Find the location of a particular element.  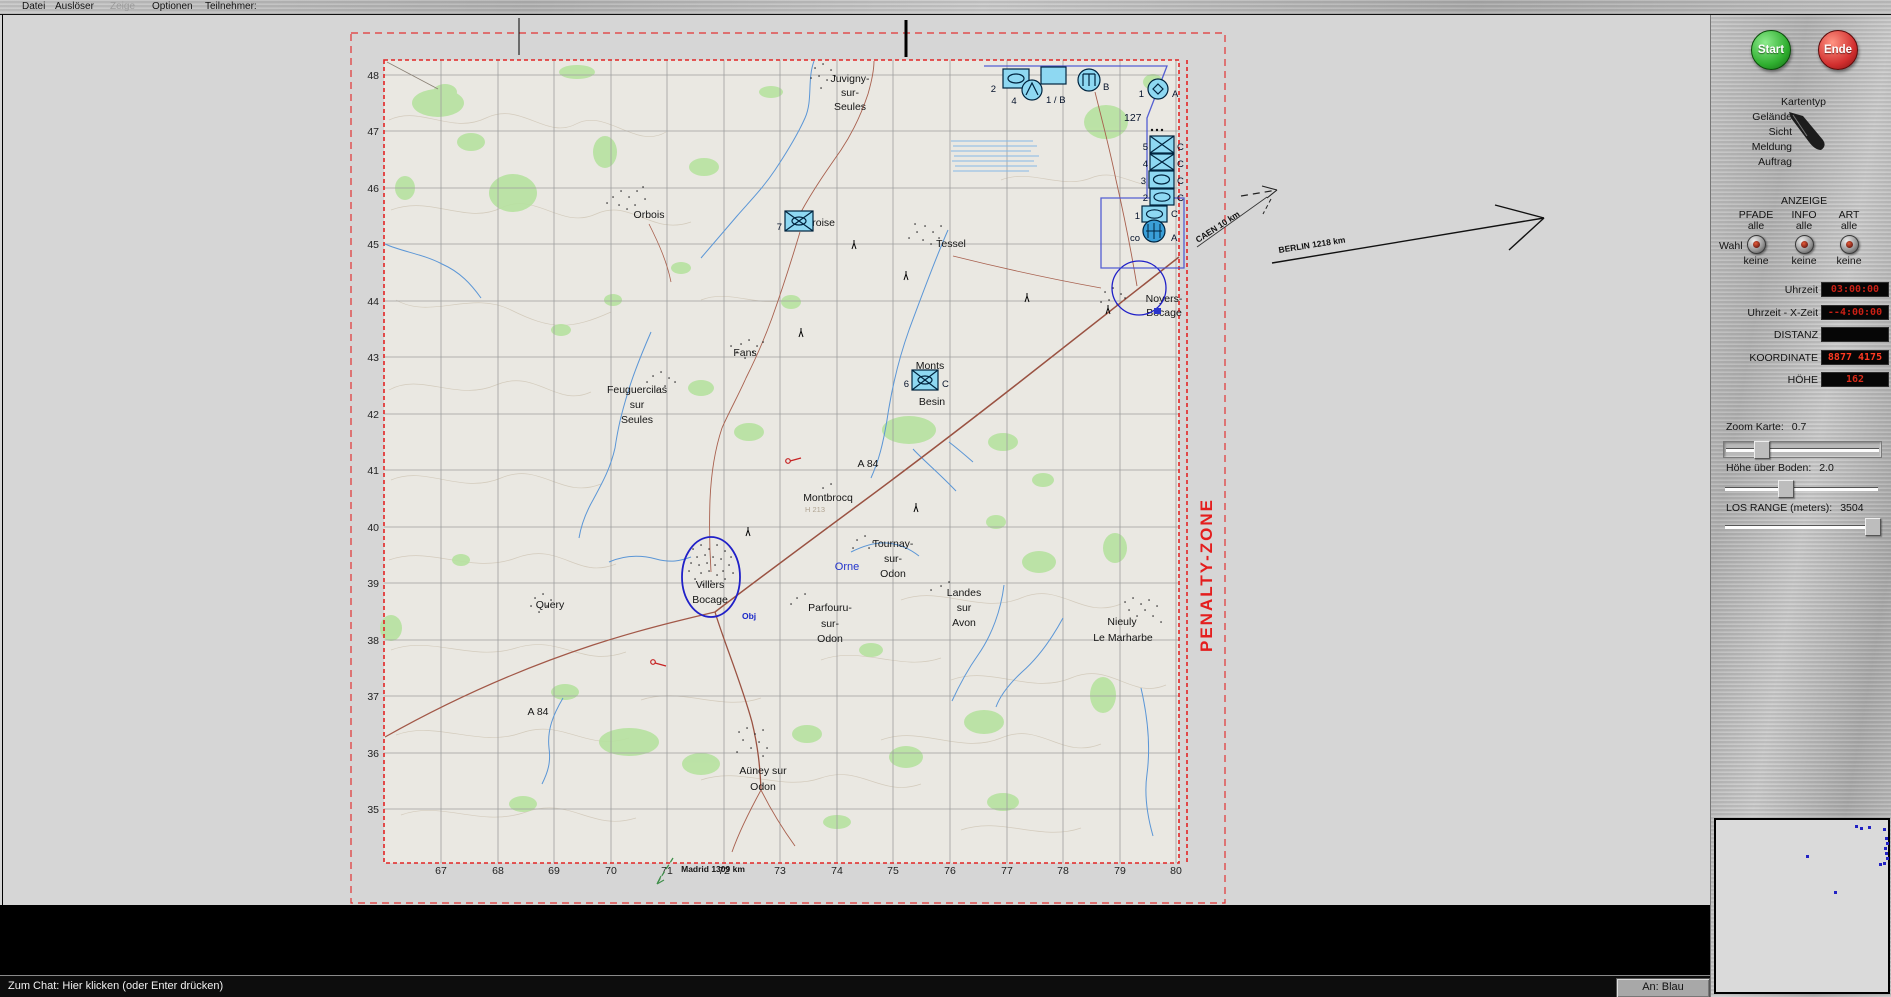

road-label-a84-north: A 84 is located at coordinates (867, 464).